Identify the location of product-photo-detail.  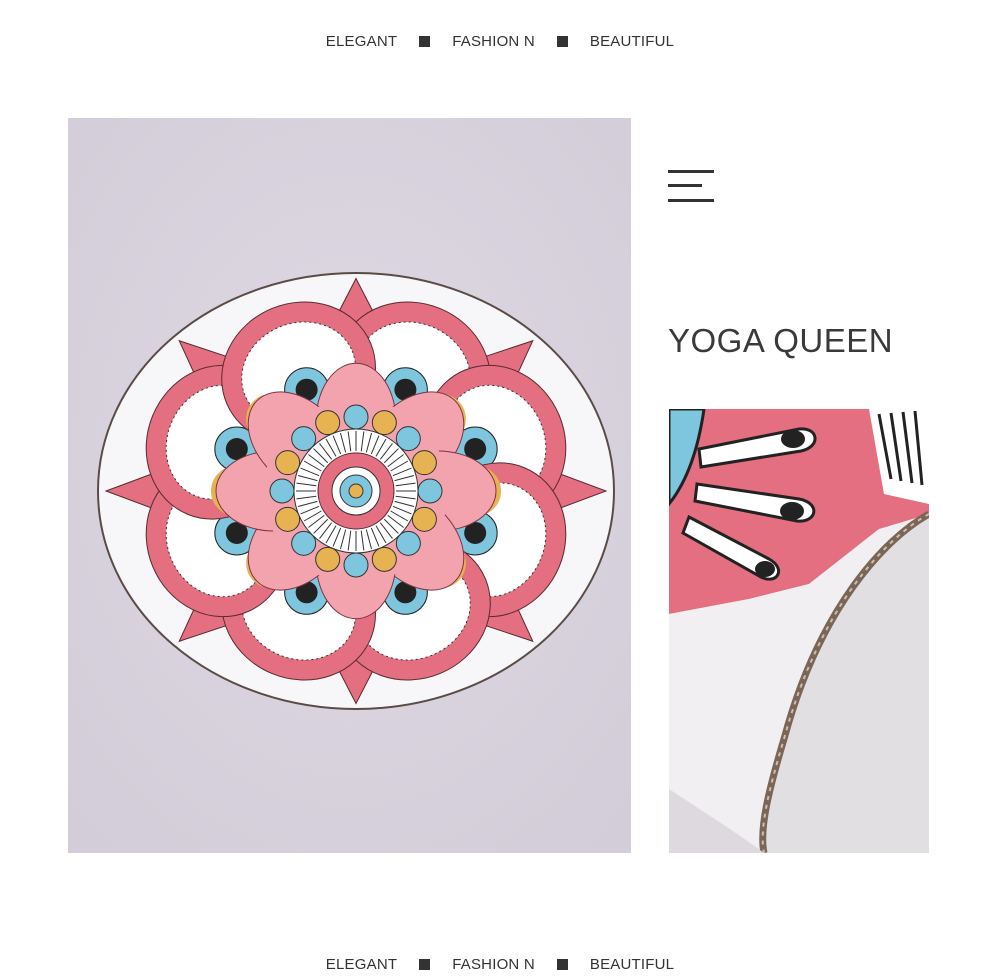
(799, 631).